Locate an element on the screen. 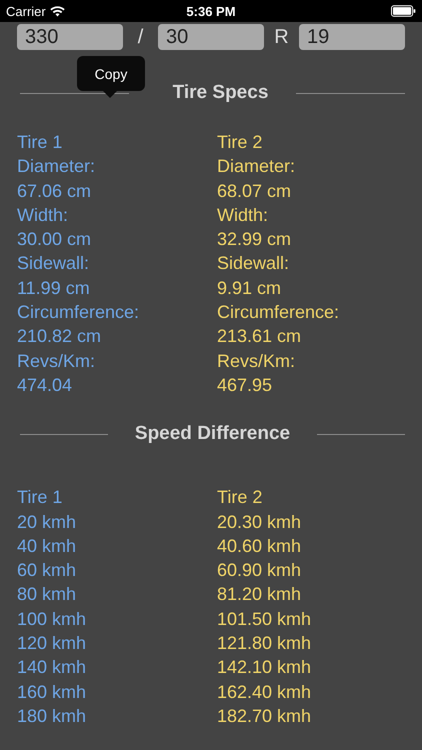  spec-text: 467.95 is located at coordinates (244, 385).